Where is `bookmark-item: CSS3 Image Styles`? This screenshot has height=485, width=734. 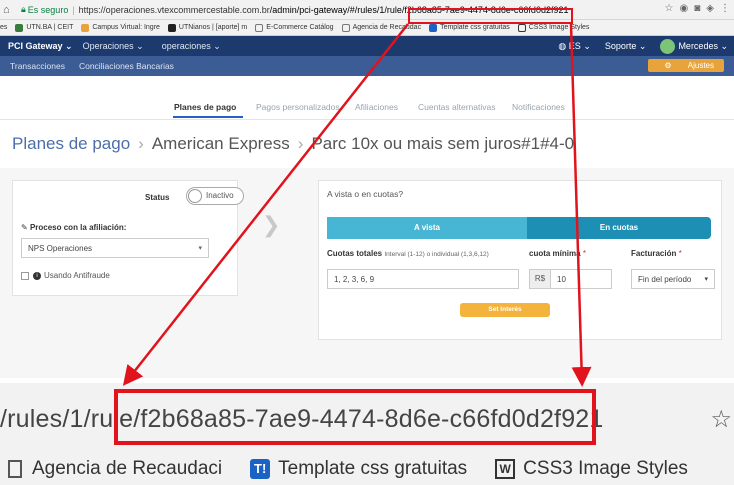
bookmark-item: CSS3 Image Styles is located at coordinates (553, 27).